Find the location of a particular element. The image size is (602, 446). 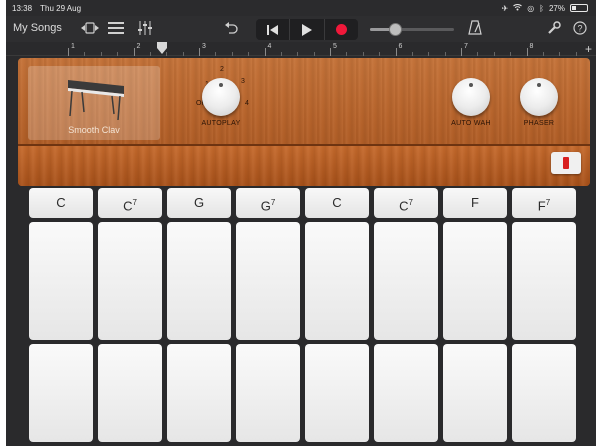

add-section-icon: + is located at coordinates (588, 49).